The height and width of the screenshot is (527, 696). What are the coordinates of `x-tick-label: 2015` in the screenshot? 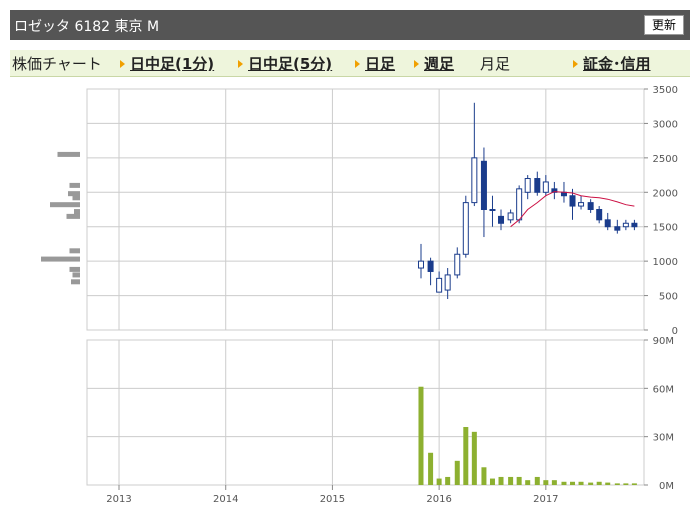 It's located at (332, 499).